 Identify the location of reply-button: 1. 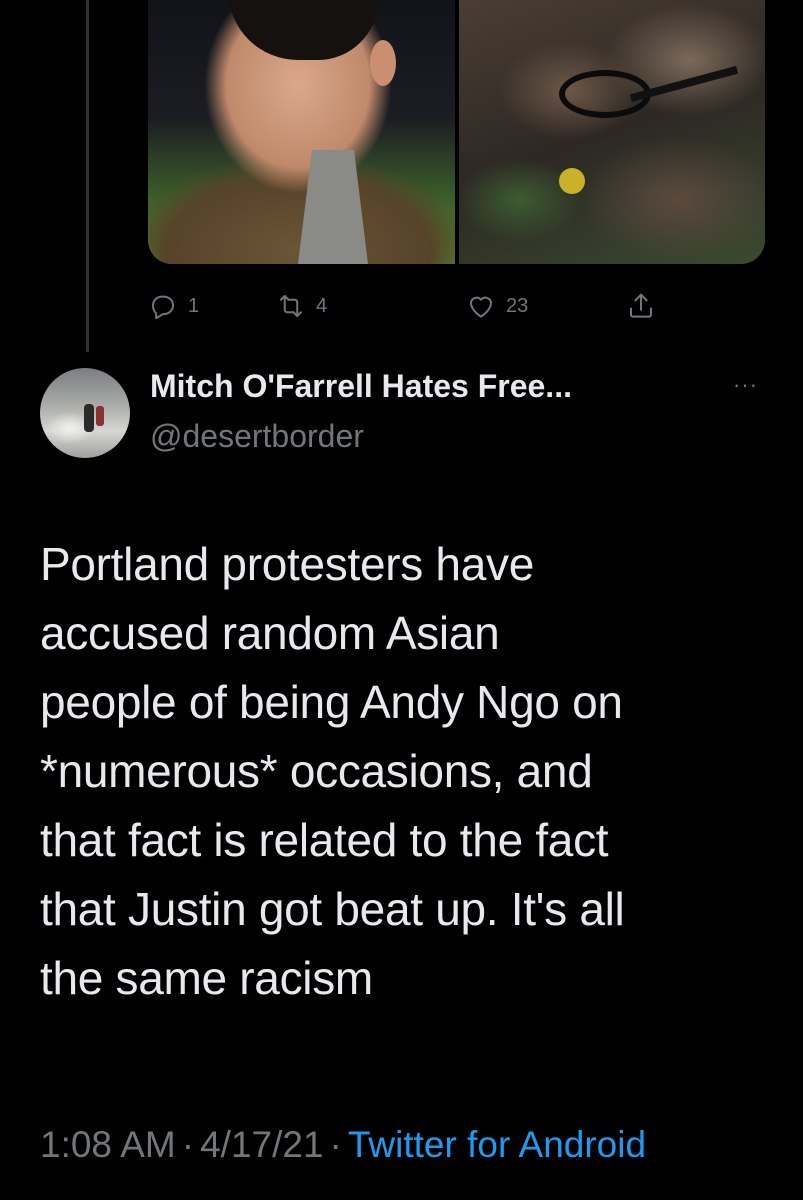
(173, 306).